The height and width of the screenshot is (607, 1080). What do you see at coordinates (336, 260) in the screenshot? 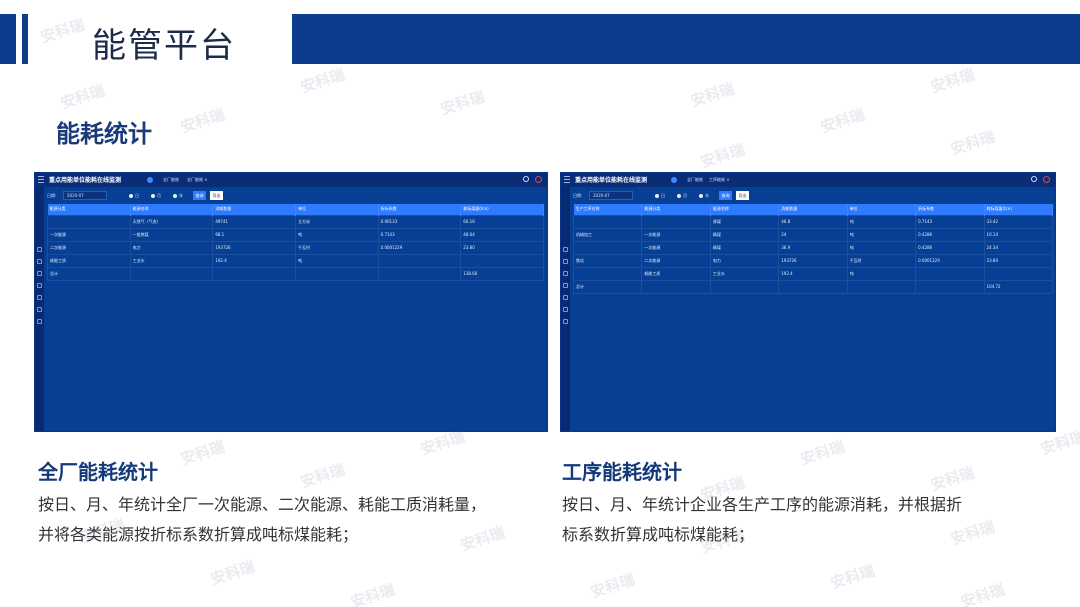
I see `table-cell: 吨` at bounding box center [336, 260].